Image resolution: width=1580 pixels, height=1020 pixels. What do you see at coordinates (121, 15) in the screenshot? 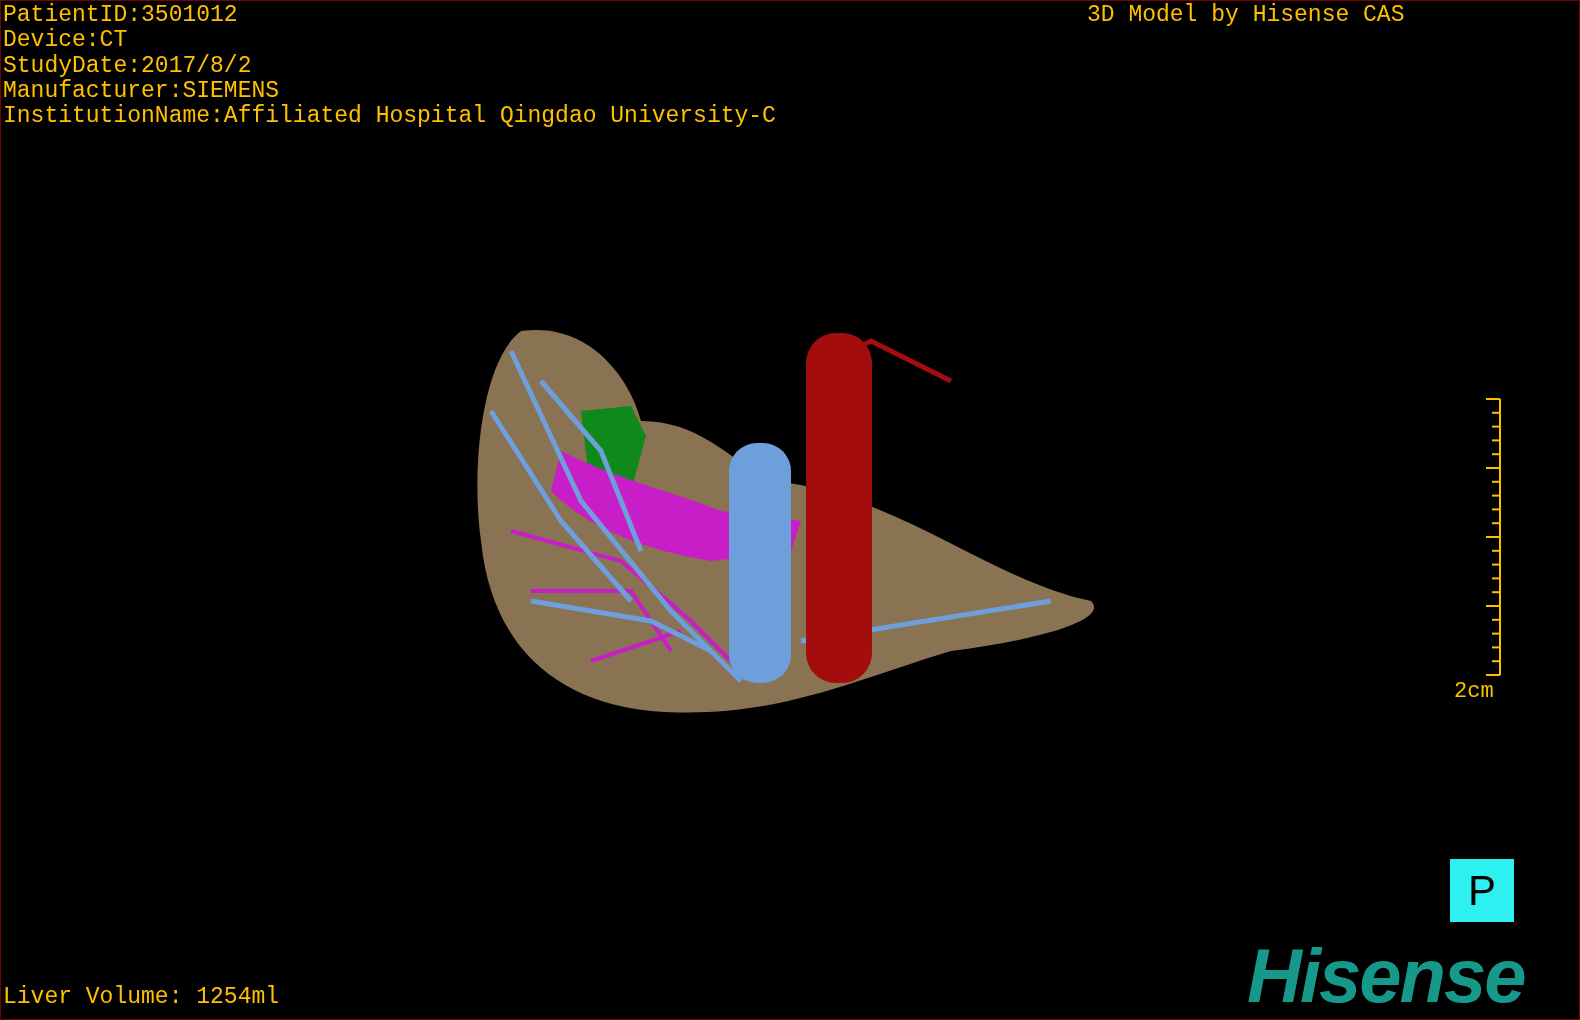
I see `patient-info-text: PatientID:3501012` at bounding box center [121, 15].